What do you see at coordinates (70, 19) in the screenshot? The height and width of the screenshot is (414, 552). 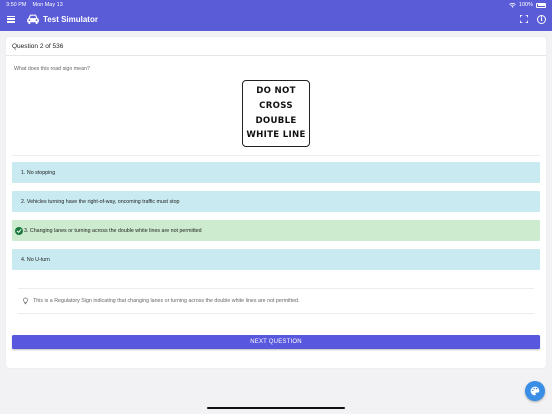 I see `app-title: Test Simulator` at bounding box center [70, 19].